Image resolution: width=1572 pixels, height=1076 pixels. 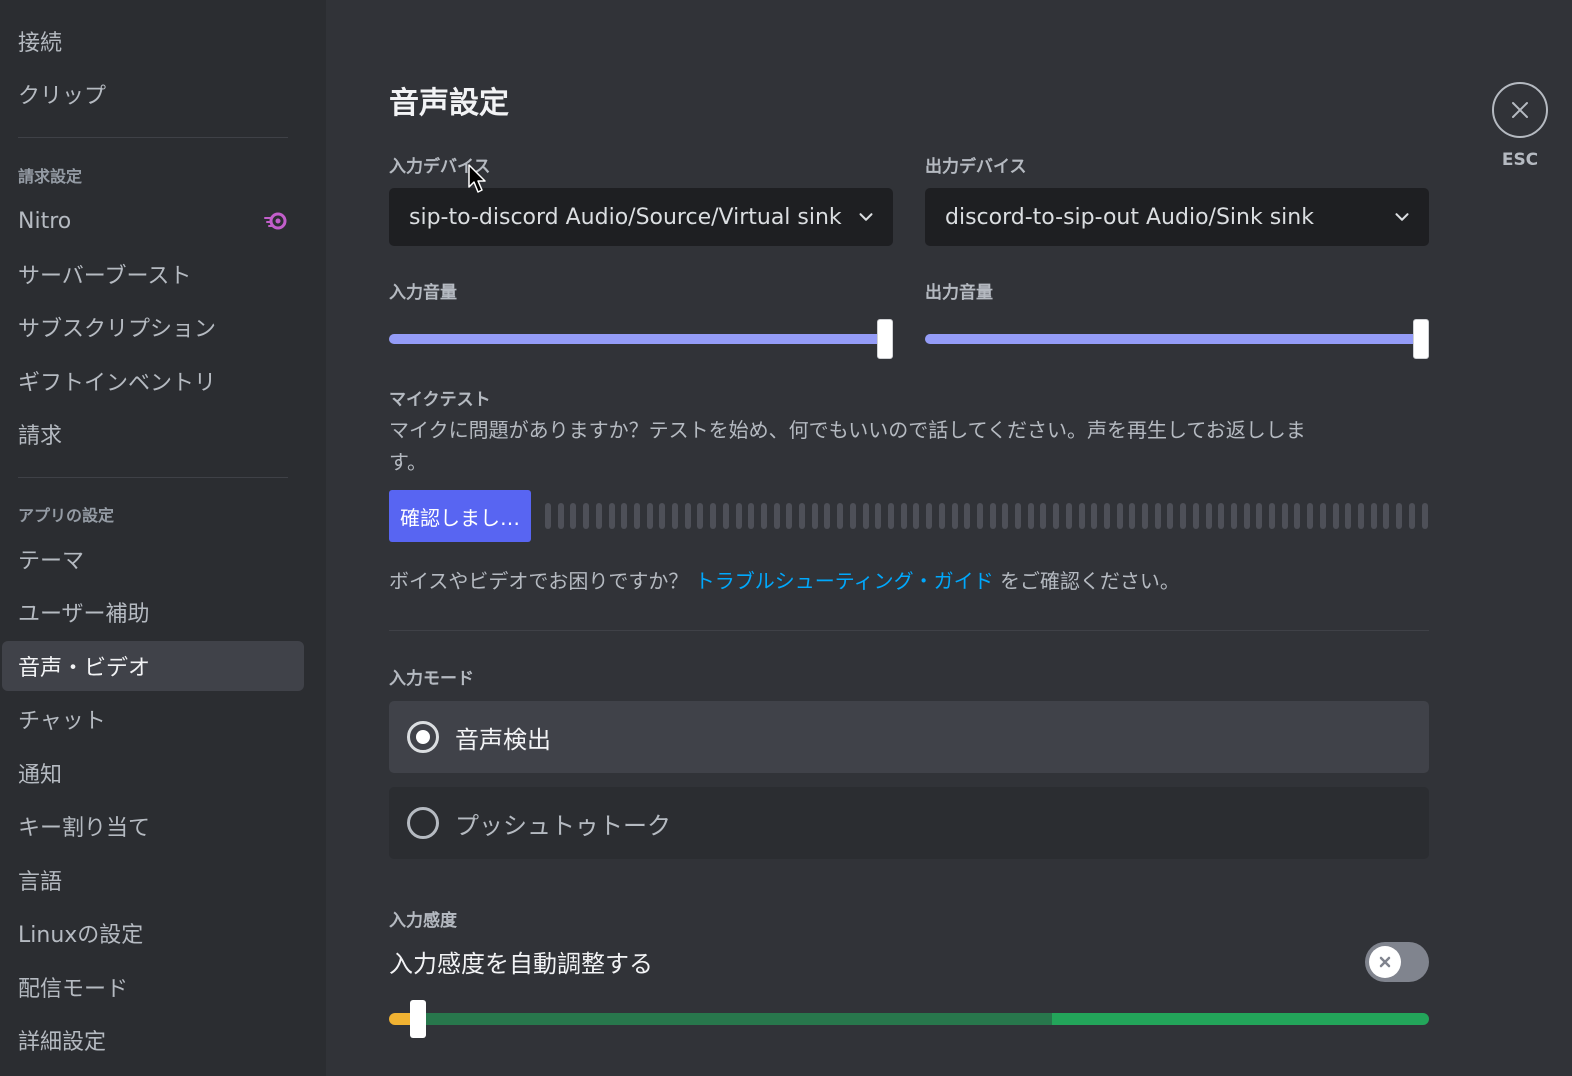 I want to click on sidebar-item-billing: 請求, so click(x=153, y=434).